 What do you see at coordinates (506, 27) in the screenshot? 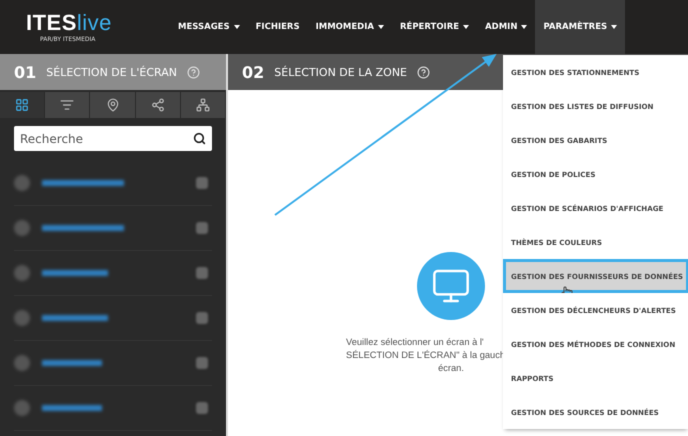
I see `nav-item: ADMIN` at bounding box center [506, 27].